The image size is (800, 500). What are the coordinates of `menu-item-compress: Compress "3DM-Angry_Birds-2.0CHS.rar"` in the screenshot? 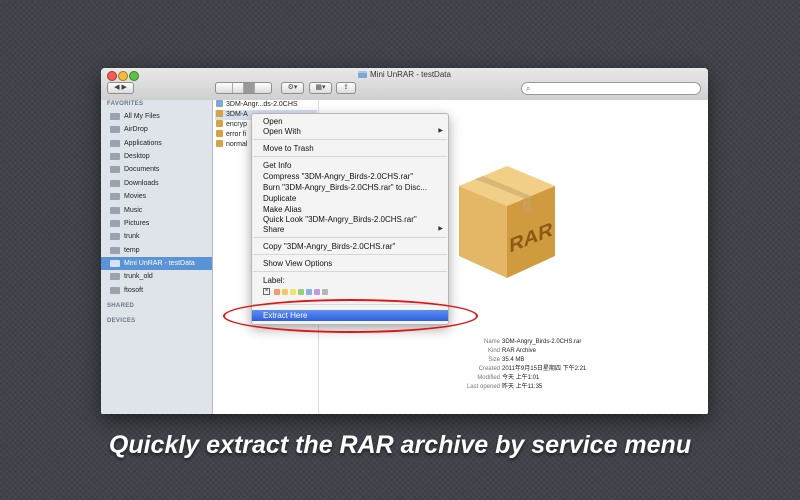 It's located at (350, 176).